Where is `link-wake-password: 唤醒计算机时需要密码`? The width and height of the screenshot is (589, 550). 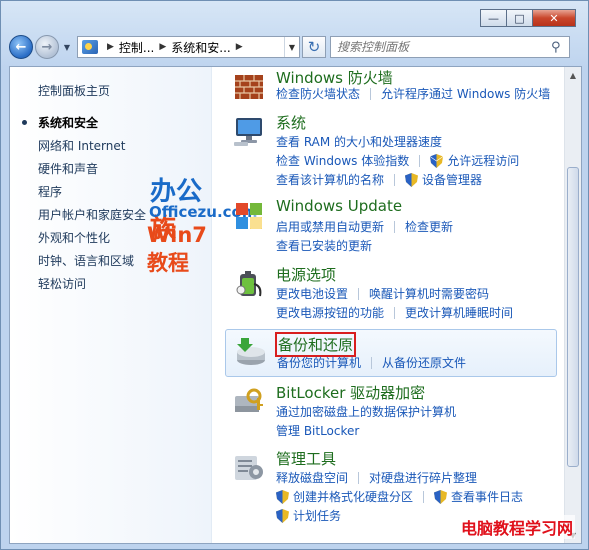 link-wake-password: 唤醒计算机时需要密码 is located at coordinates (429, 293).